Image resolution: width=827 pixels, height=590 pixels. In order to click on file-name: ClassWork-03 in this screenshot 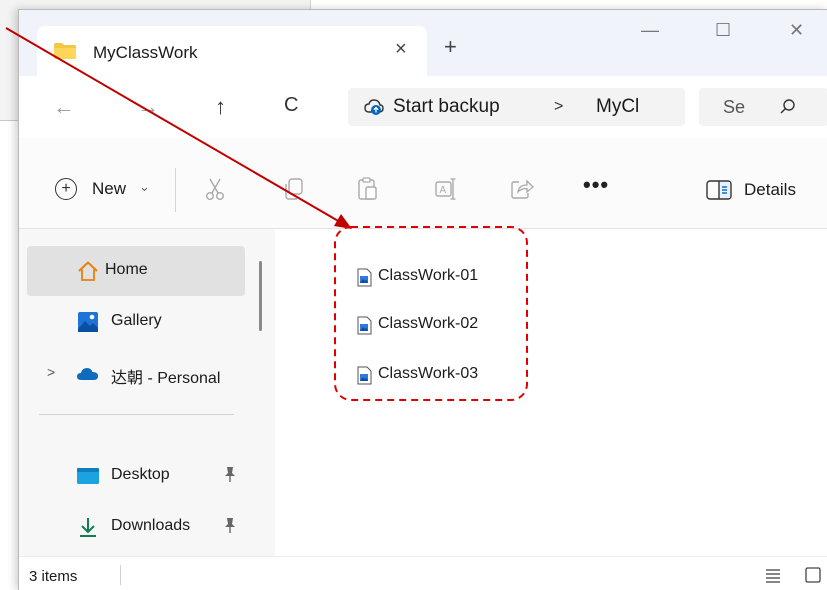, I will do `click(428, 373)`.